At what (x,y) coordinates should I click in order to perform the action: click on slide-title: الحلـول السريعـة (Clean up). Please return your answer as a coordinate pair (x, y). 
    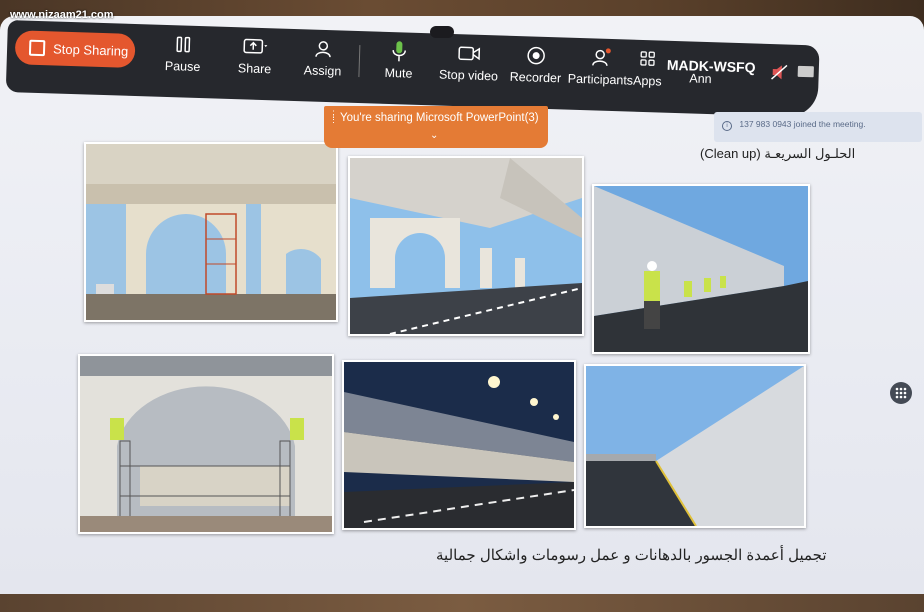
    Looking at the image, I should click on (778, 153).